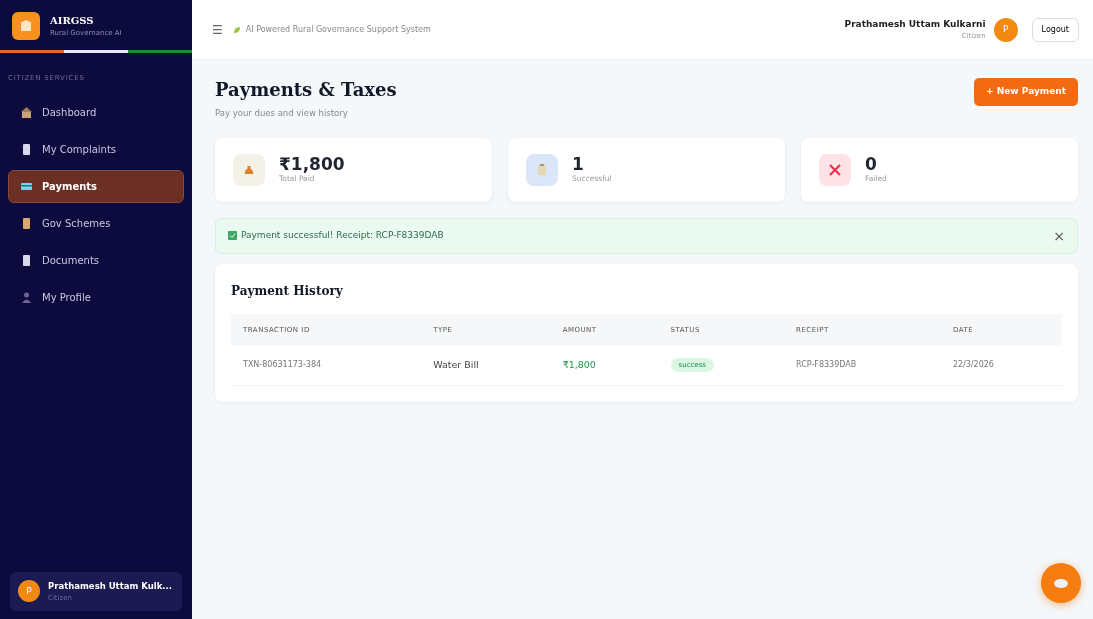 This screenshot has height=619, width=1093. I want to click on stat-value: 1, so click(578, 164).